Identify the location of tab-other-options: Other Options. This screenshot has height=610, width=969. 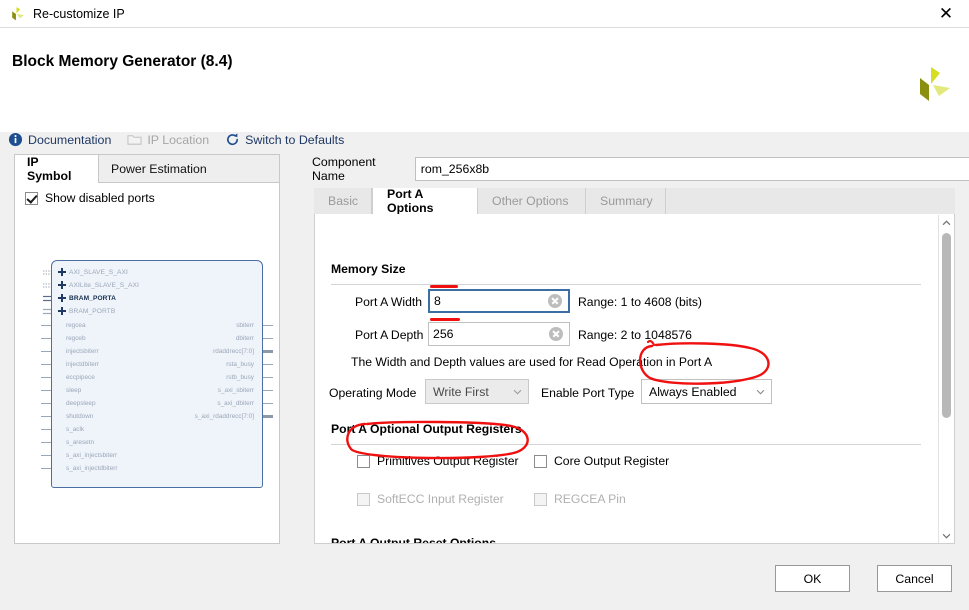
(532, 201).